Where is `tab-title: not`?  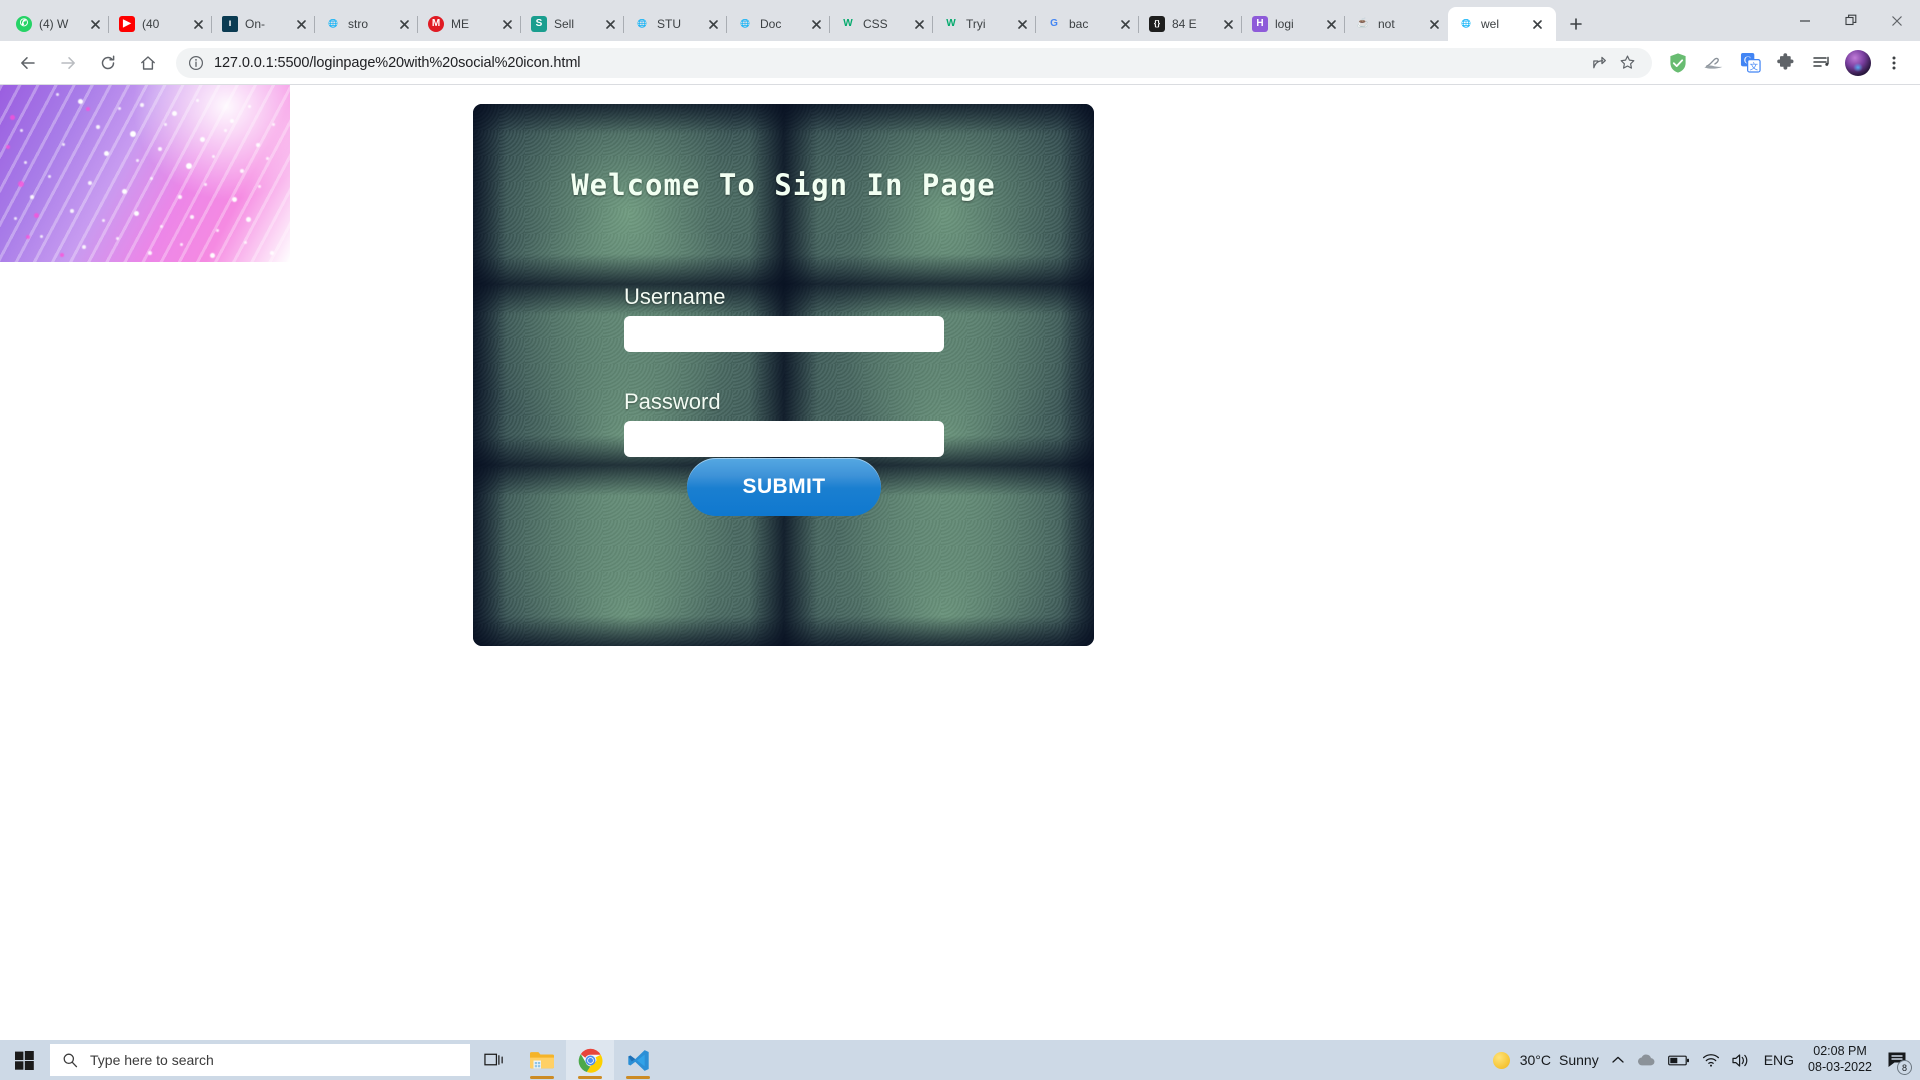 tab-title: not is located at coordinates (1386, 24).